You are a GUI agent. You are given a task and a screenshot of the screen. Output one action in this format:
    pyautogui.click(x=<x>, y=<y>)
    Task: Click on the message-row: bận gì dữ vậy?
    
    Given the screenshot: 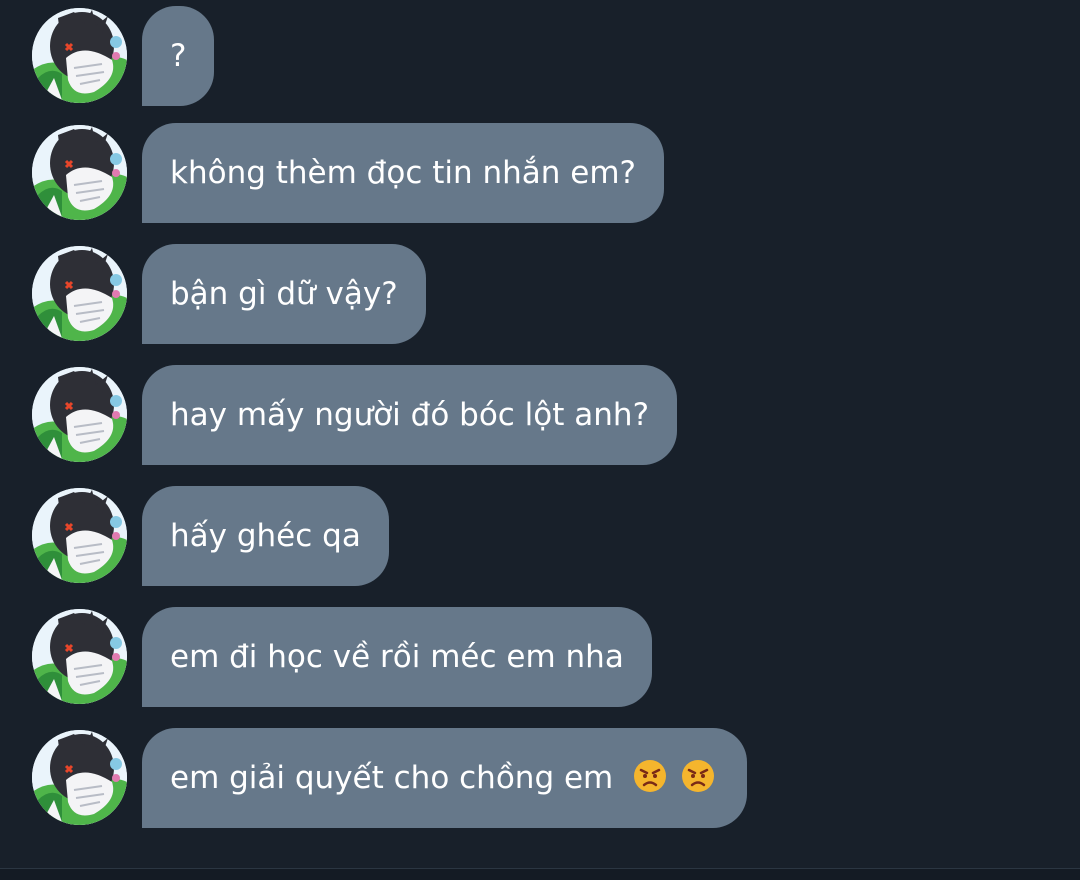 What is the action you would take?
    pyautogui.click(x=540, y=294)
    